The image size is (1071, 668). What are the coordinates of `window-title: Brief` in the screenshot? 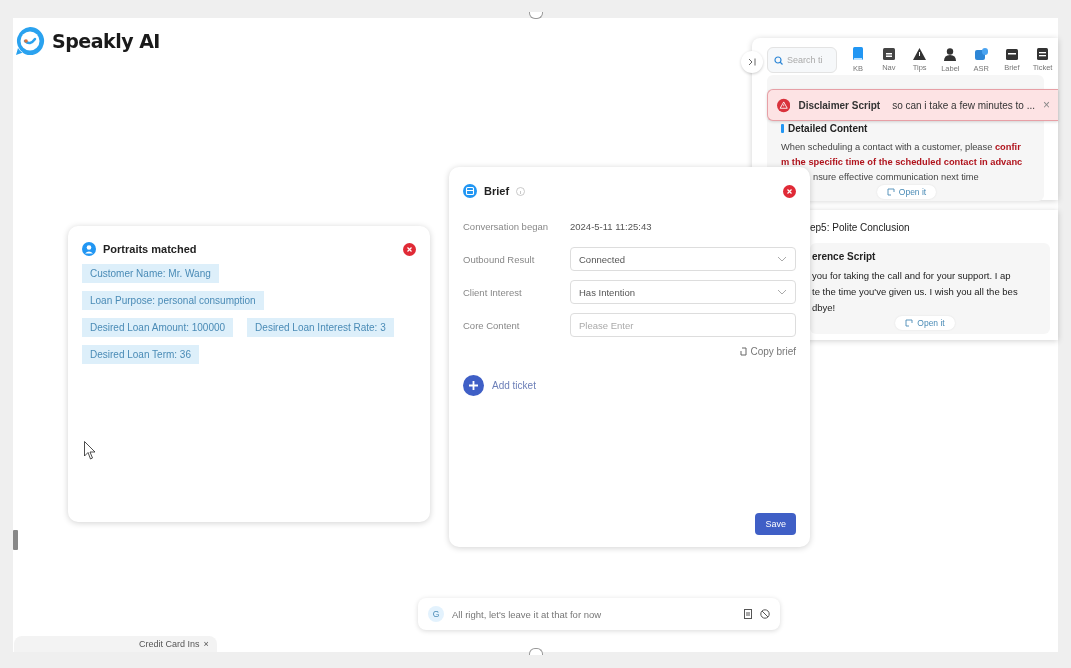 It's located at (497, 191).